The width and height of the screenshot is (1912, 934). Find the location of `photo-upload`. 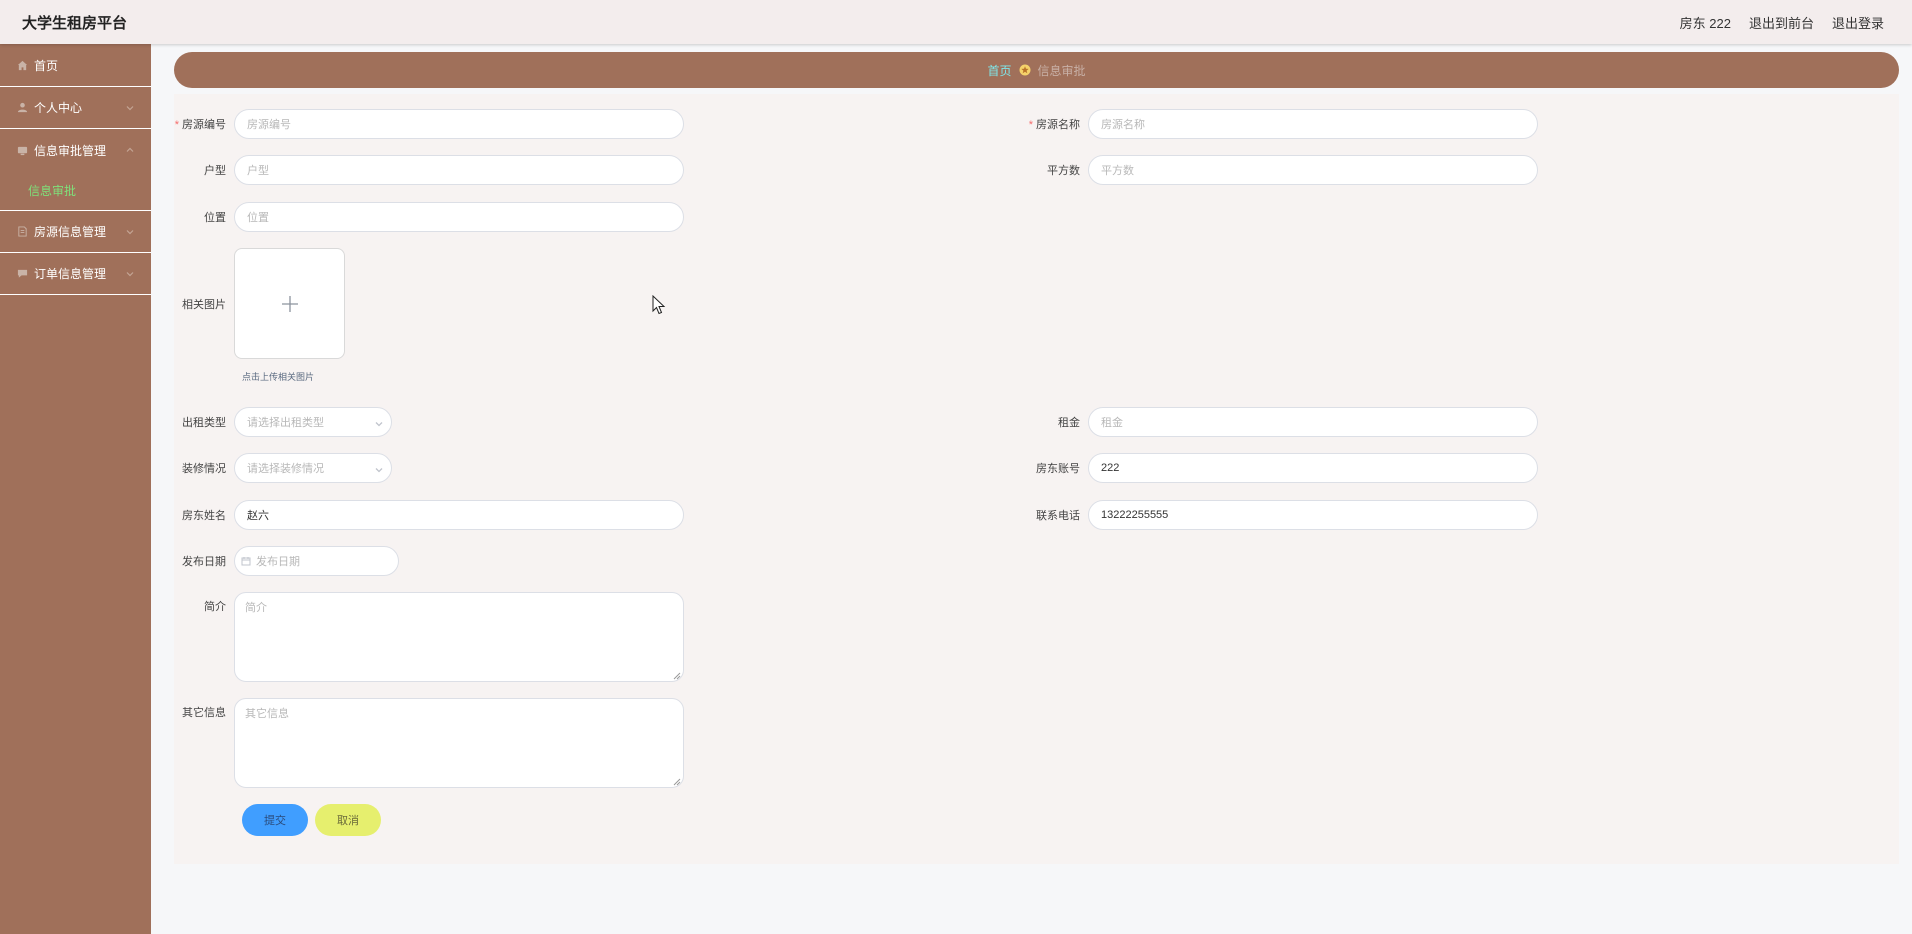

photo-upload is located at coordinates (289, 303).